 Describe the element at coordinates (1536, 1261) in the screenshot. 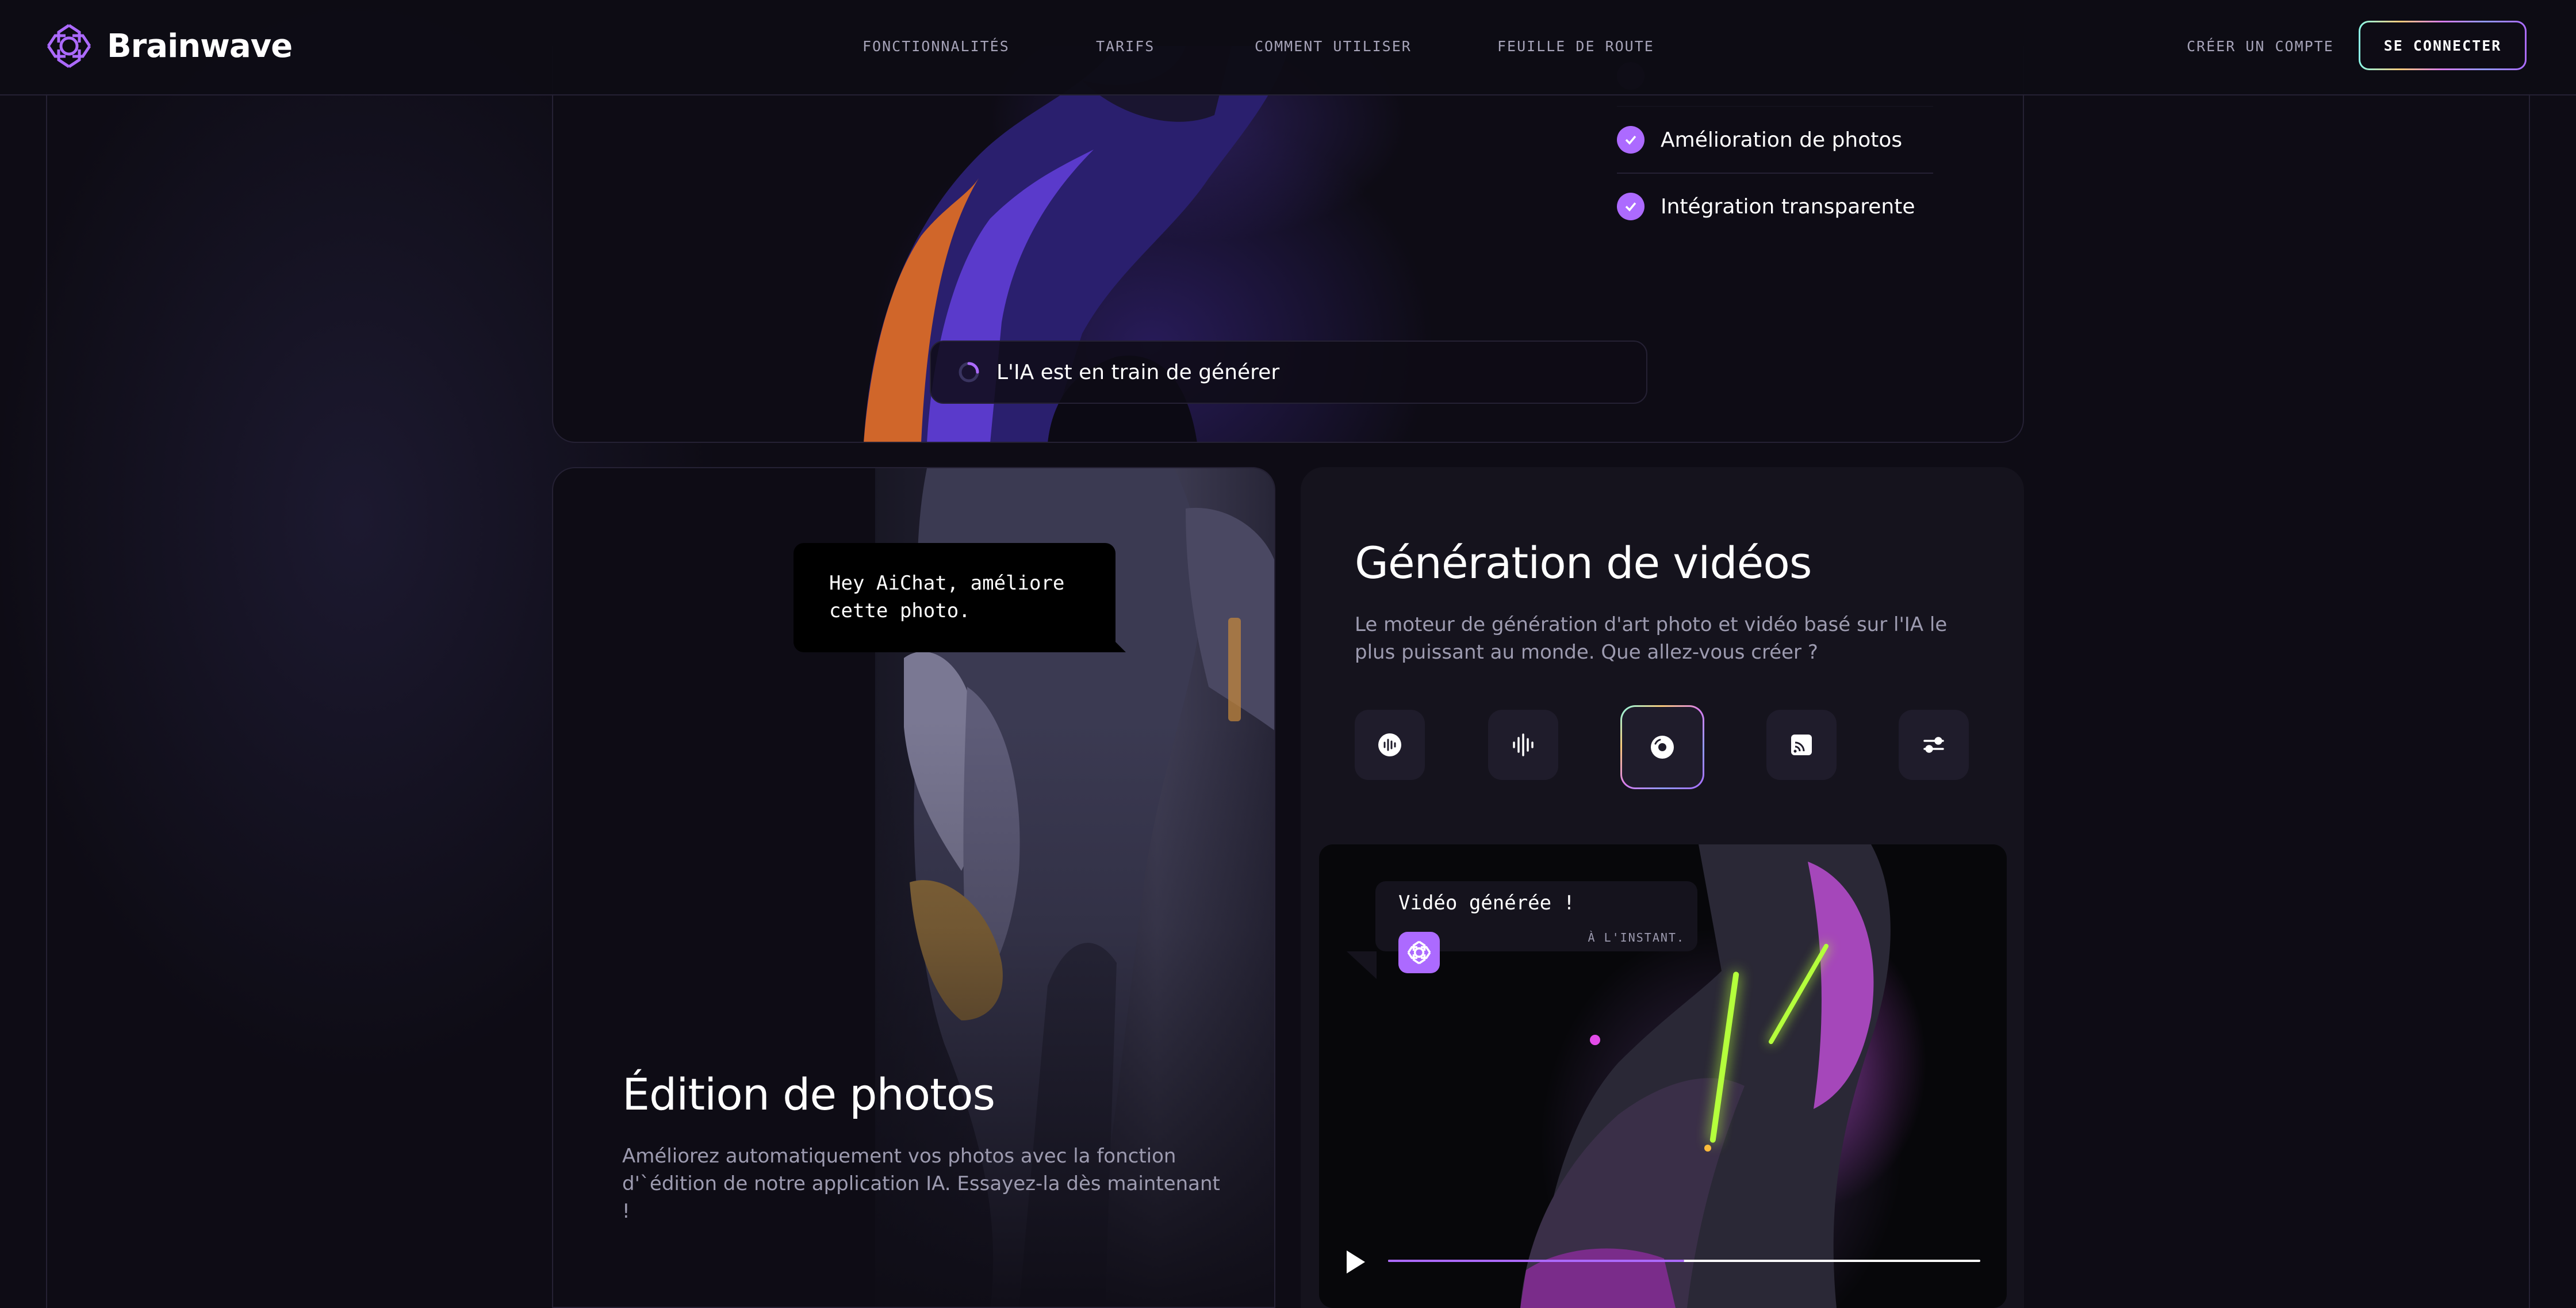

I see `video-progress-fill` at that location.